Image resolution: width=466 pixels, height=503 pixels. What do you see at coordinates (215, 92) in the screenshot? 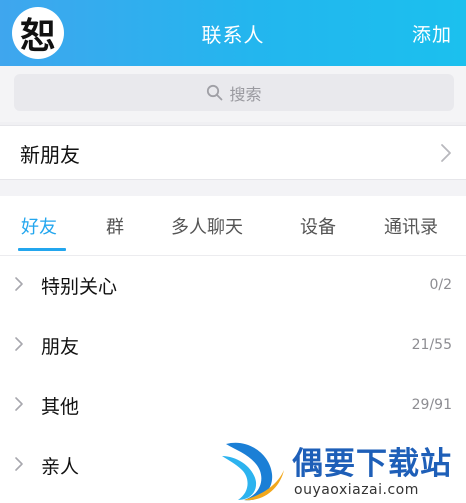
I see `search-icon` at bounding box center [215, 92].